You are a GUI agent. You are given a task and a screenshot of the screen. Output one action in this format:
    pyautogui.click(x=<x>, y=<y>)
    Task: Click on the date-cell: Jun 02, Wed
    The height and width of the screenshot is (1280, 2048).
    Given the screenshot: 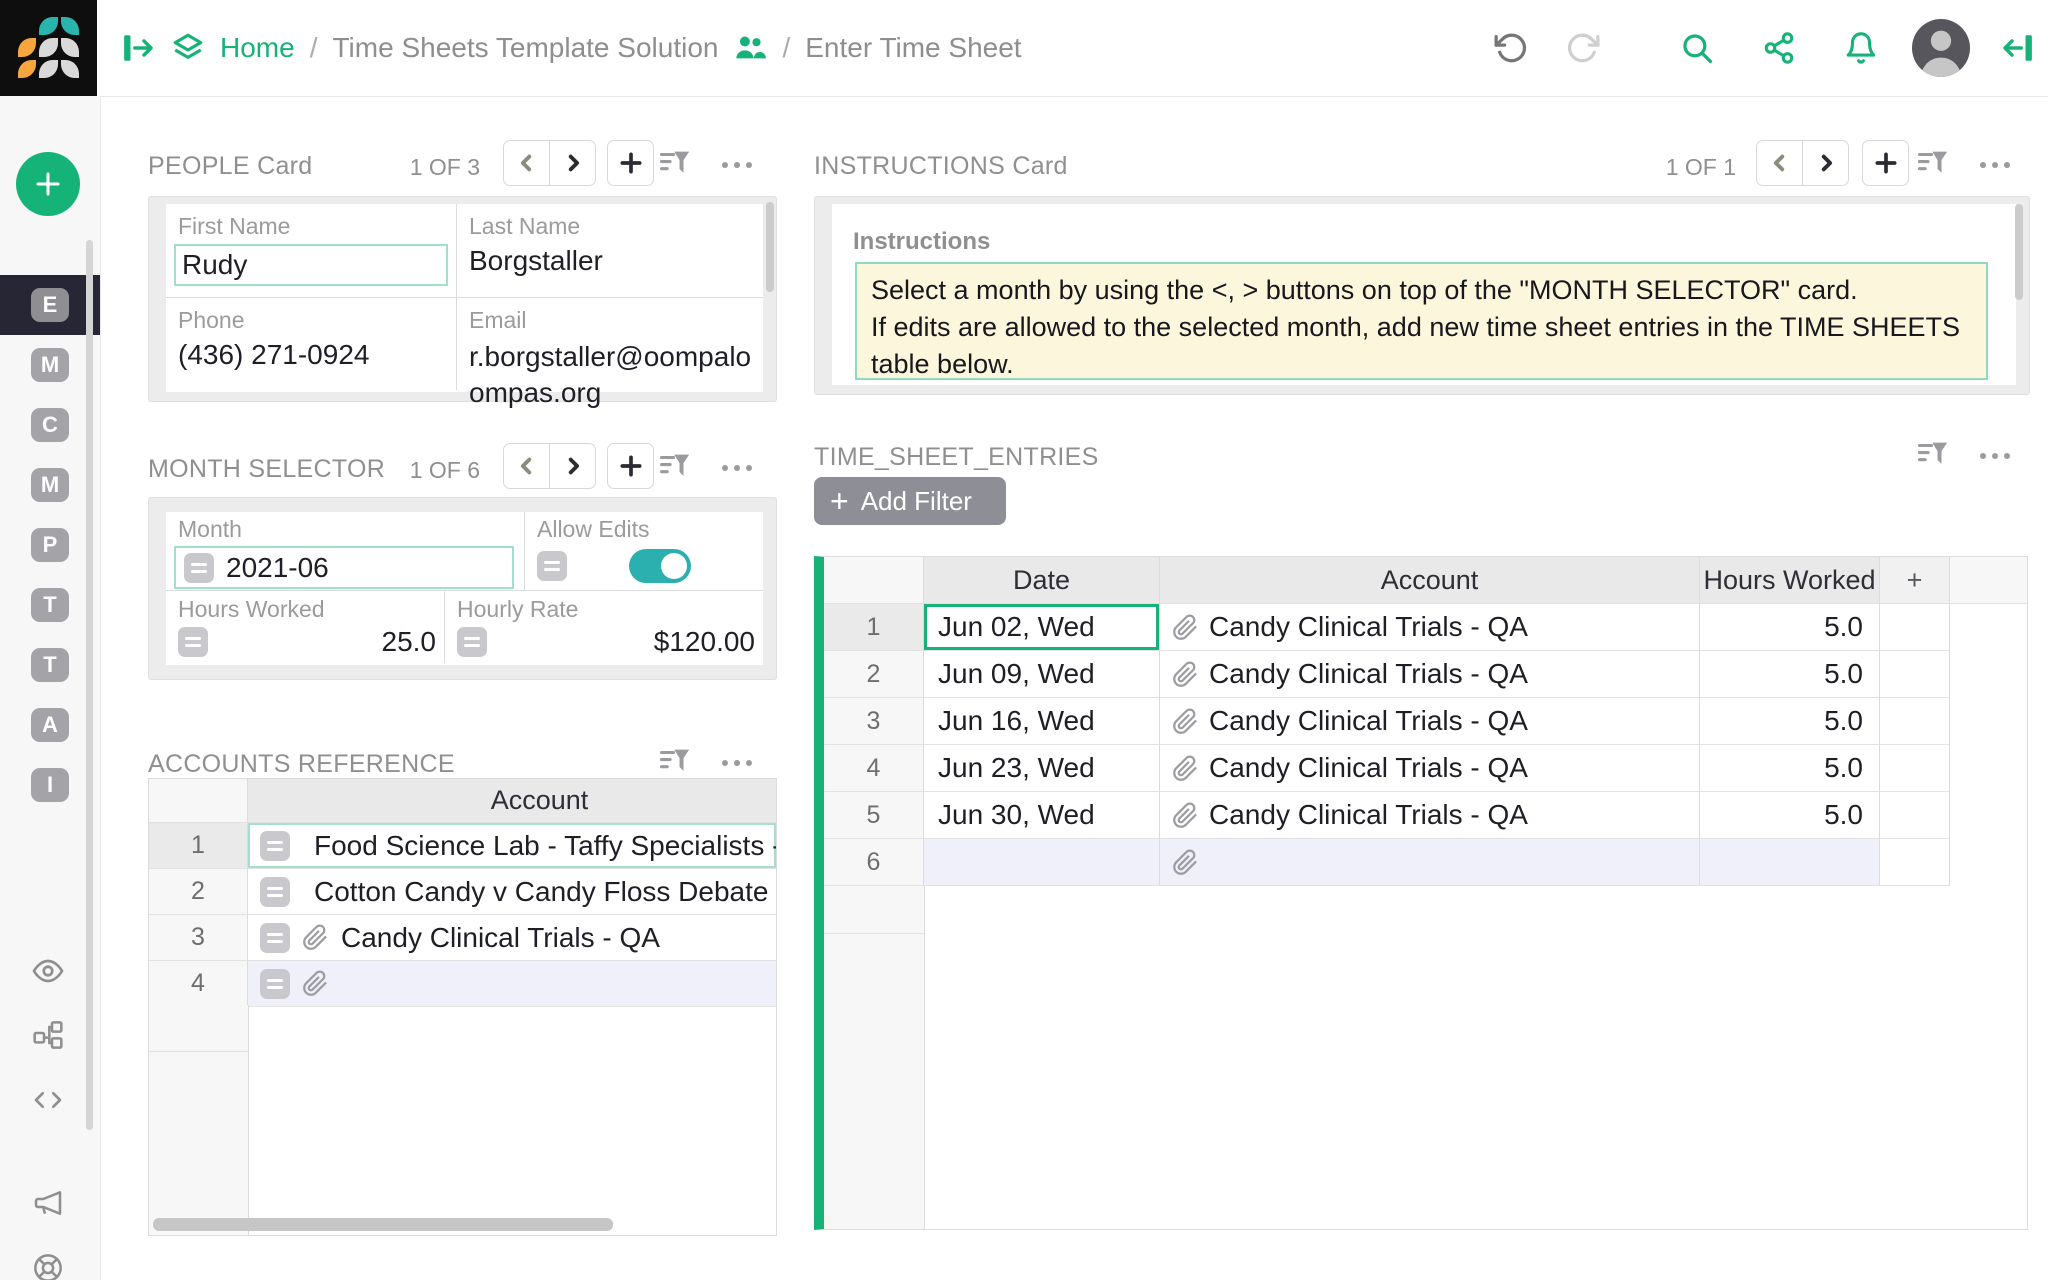 What is the action you would take?
    pyautogui.click(x=1042, y=627)
    